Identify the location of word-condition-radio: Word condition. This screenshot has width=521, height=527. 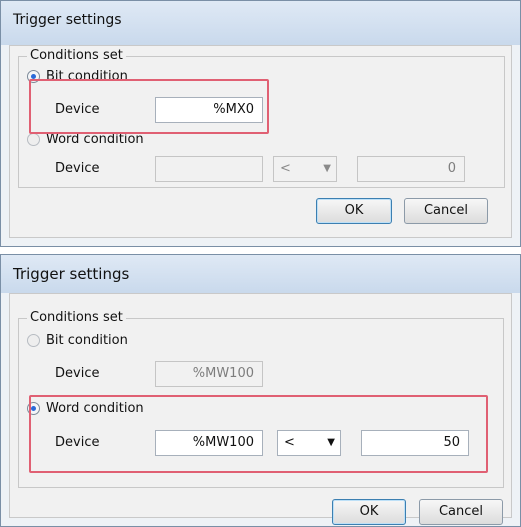
(85, 139).